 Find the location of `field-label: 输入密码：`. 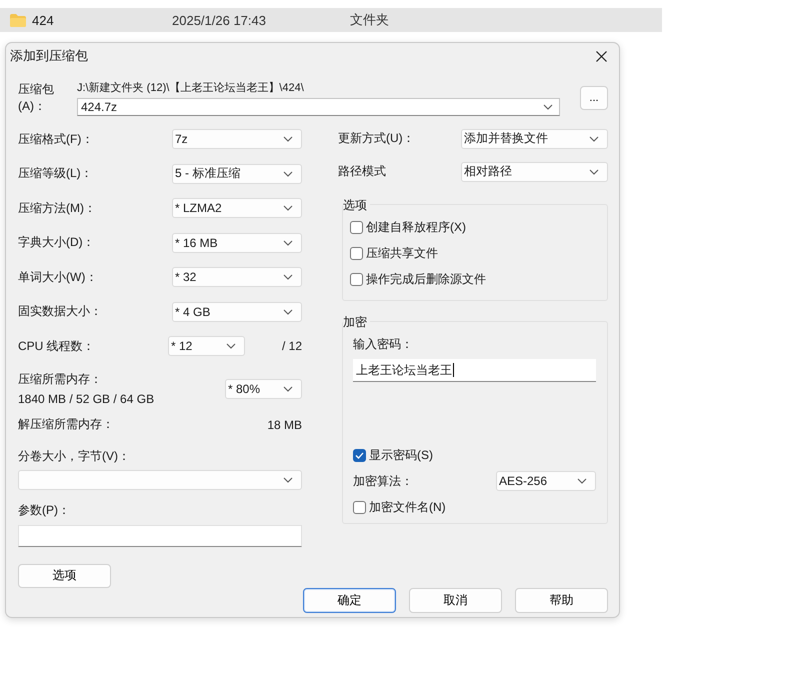

field-label: 输入密码： is located at coordinates (383, 344).